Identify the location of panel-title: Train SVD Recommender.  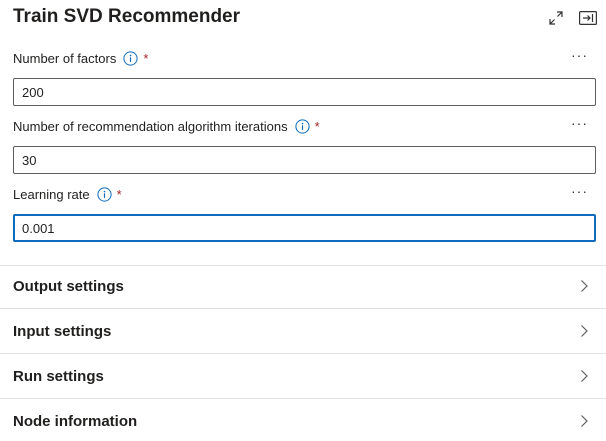
(127, 16).